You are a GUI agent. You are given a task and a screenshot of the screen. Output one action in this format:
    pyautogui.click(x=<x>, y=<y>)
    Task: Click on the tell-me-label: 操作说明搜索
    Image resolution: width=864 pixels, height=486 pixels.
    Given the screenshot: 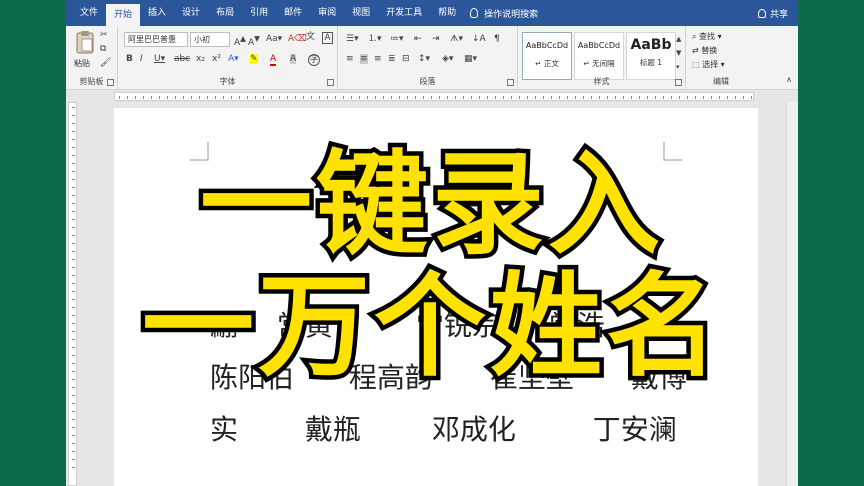 What is the action you would take?
    pyautogui.click(x=511, y=14)
    